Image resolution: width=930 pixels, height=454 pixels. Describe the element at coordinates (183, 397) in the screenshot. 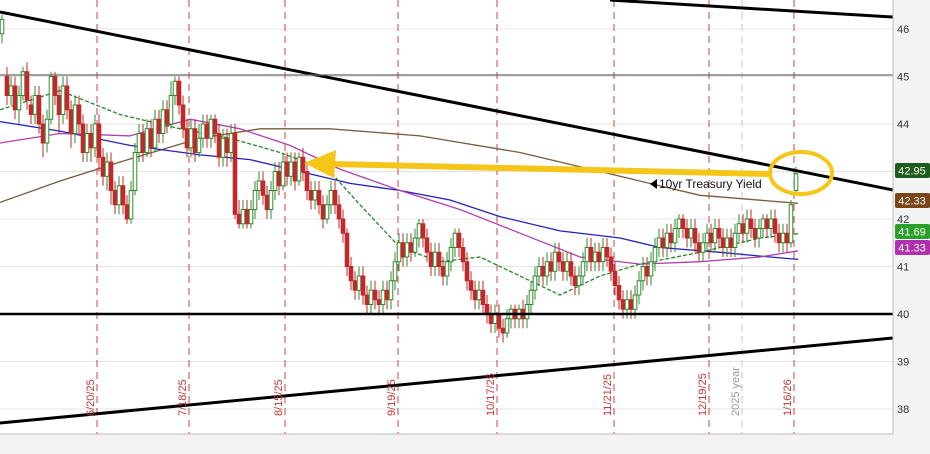

I see `x-tick-label: 7/18/25` at that location.